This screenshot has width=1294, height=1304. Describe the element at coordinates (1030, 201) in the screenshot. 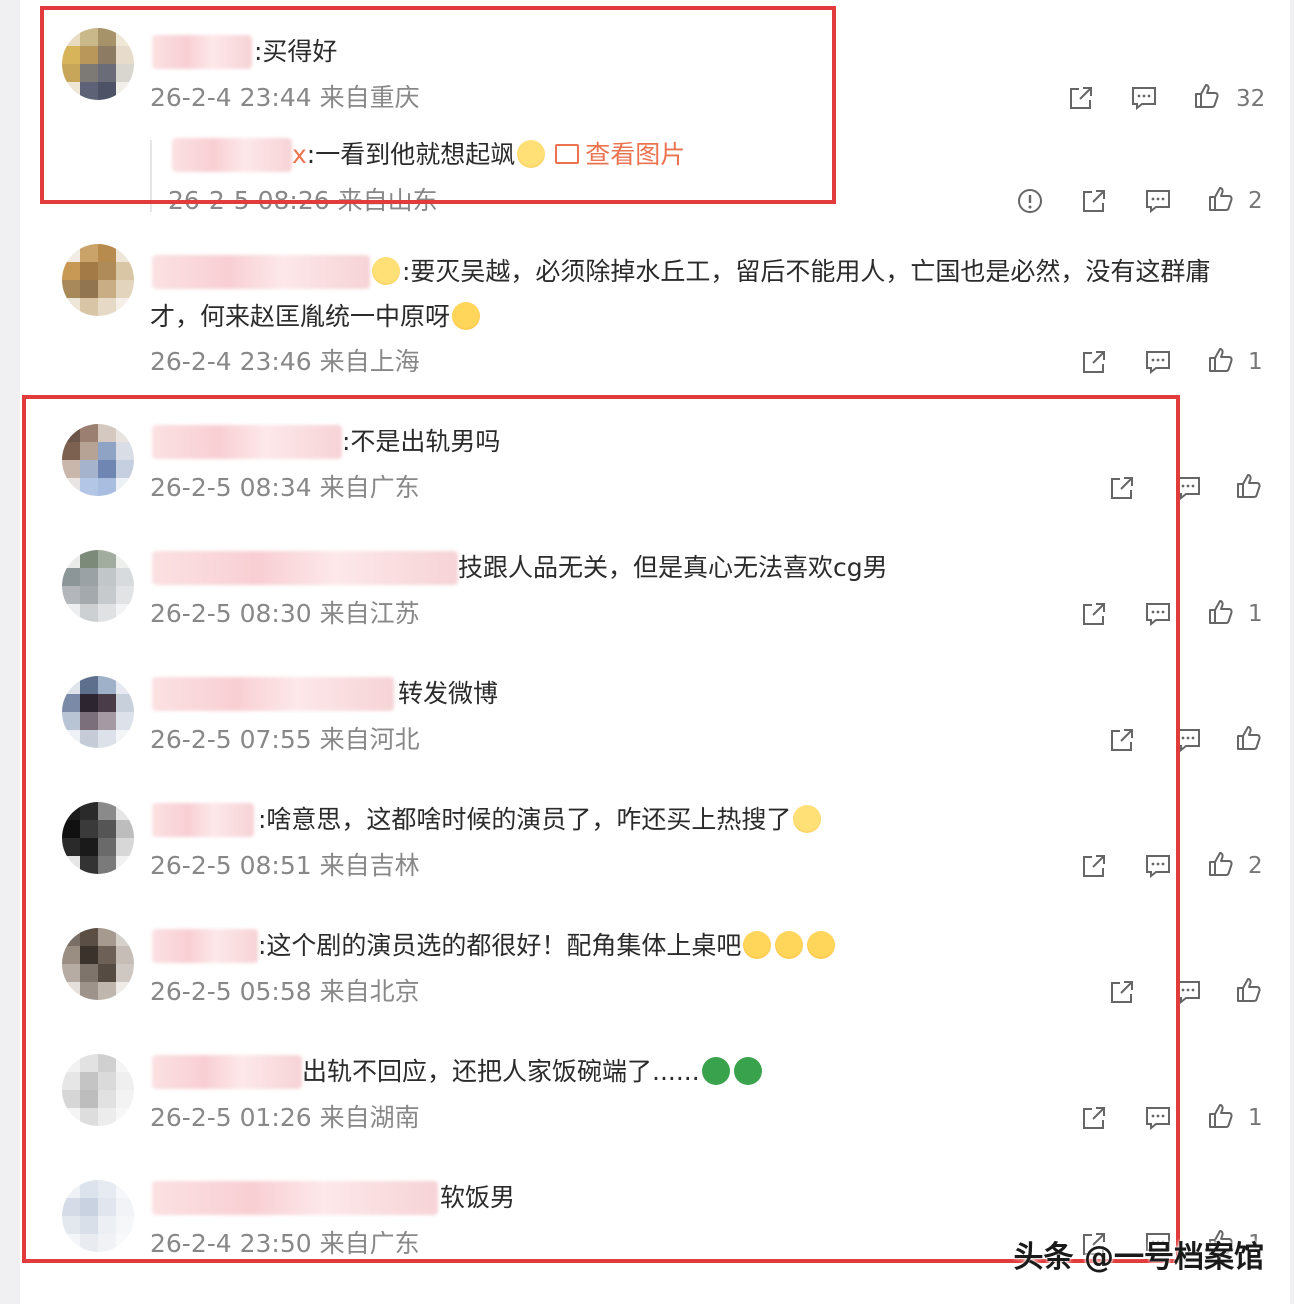

I see `report-icon` at that location.